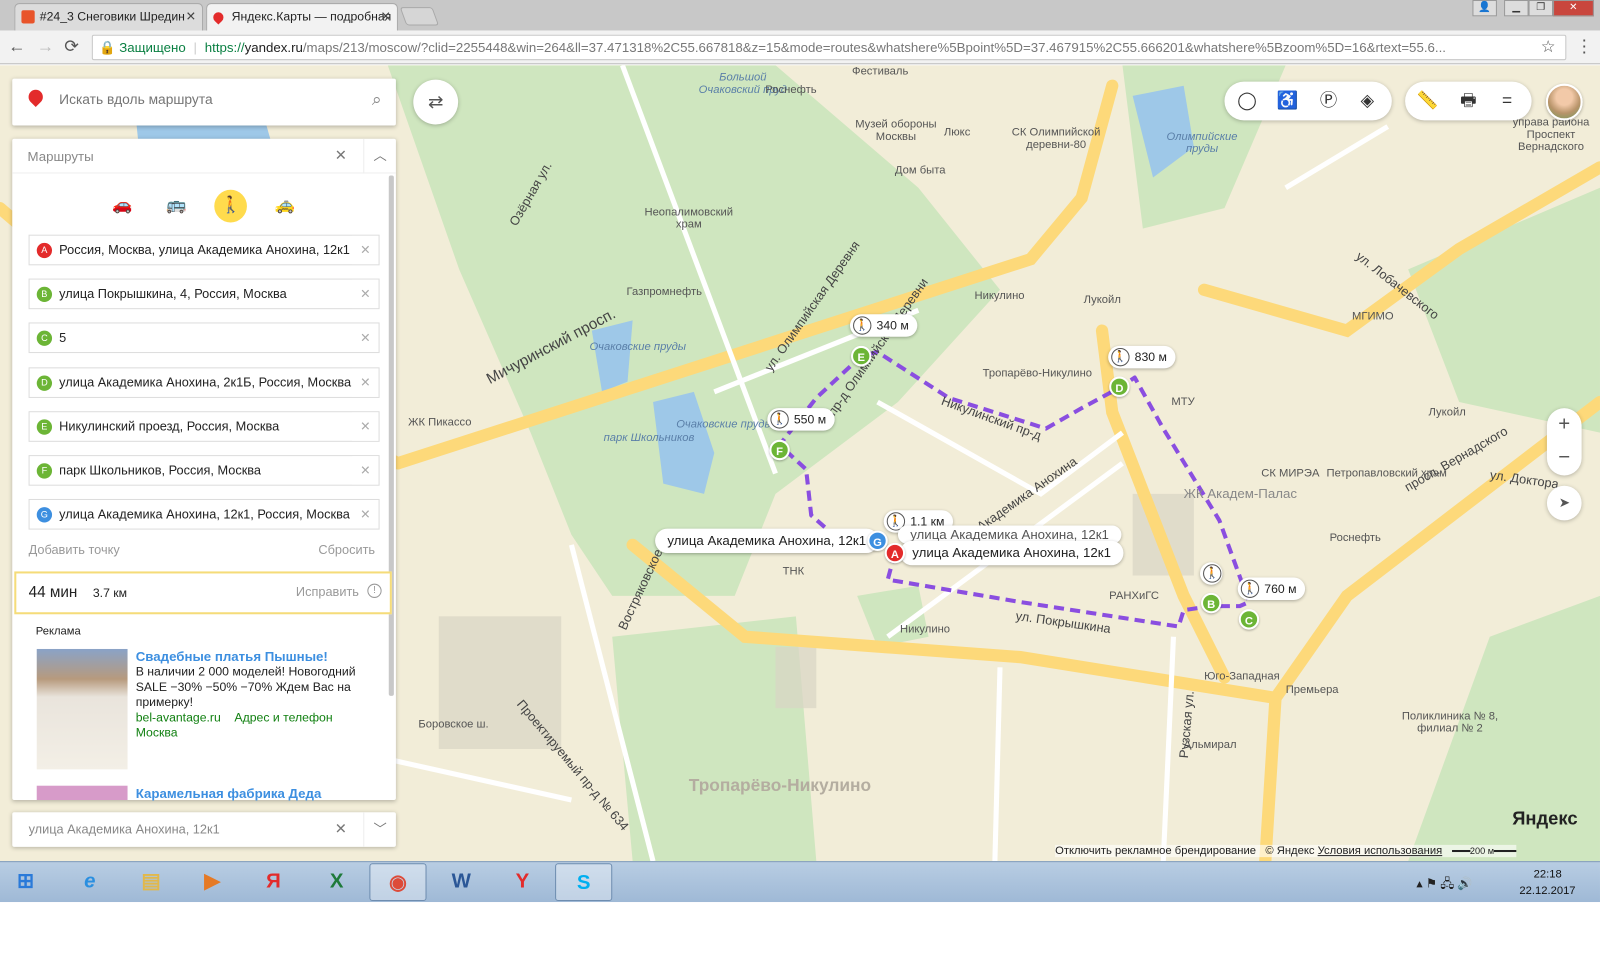  What do you see at coordinates (957, 133) in the screenshot?
I see `map-label: Люкс` at bounding box center [957, 133].